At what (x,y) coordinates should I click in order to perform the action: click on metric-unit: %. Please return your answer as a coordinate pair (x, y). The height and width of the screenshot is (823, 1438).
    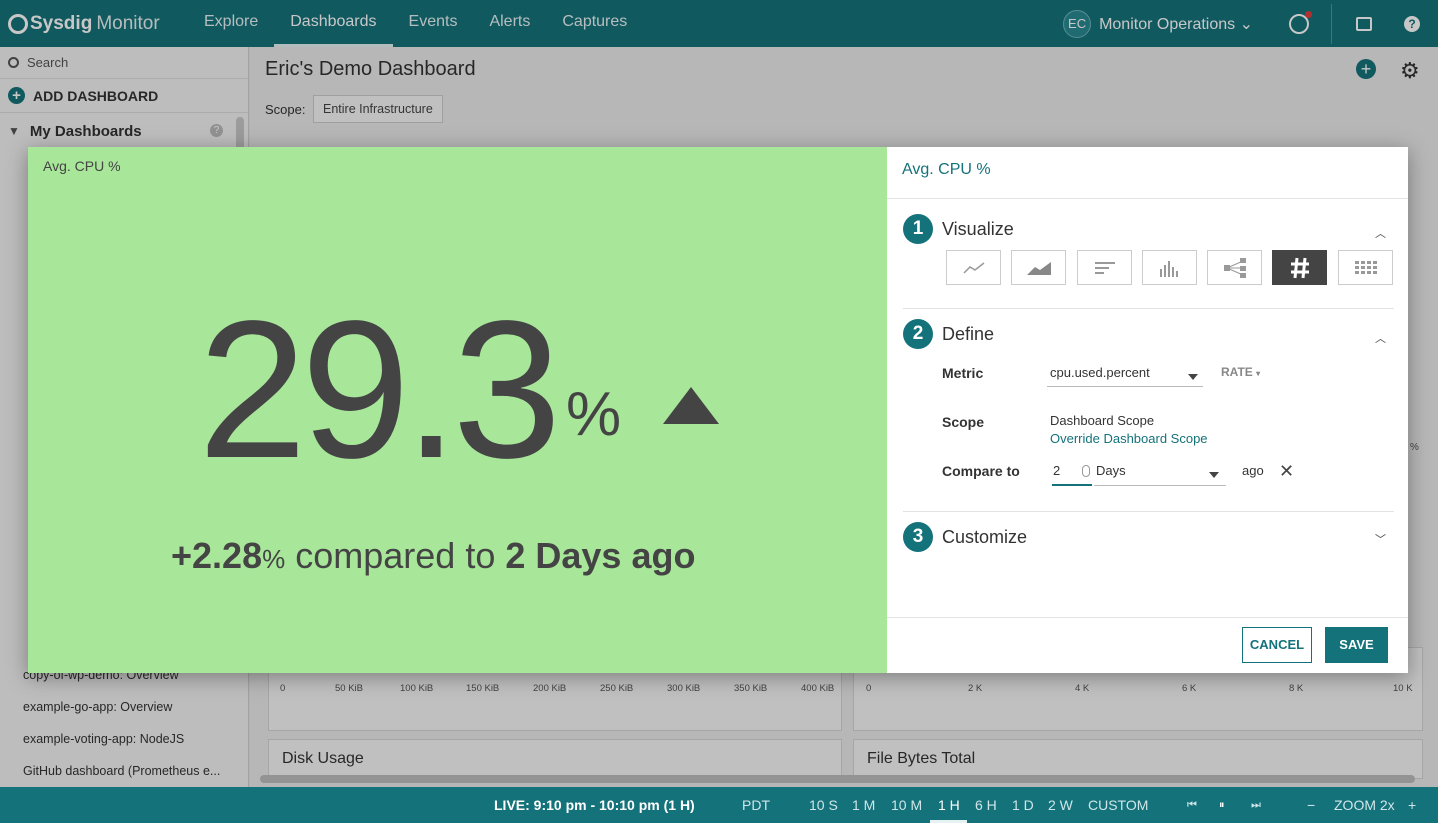
    Looking at the image, I should click on (594, 414).